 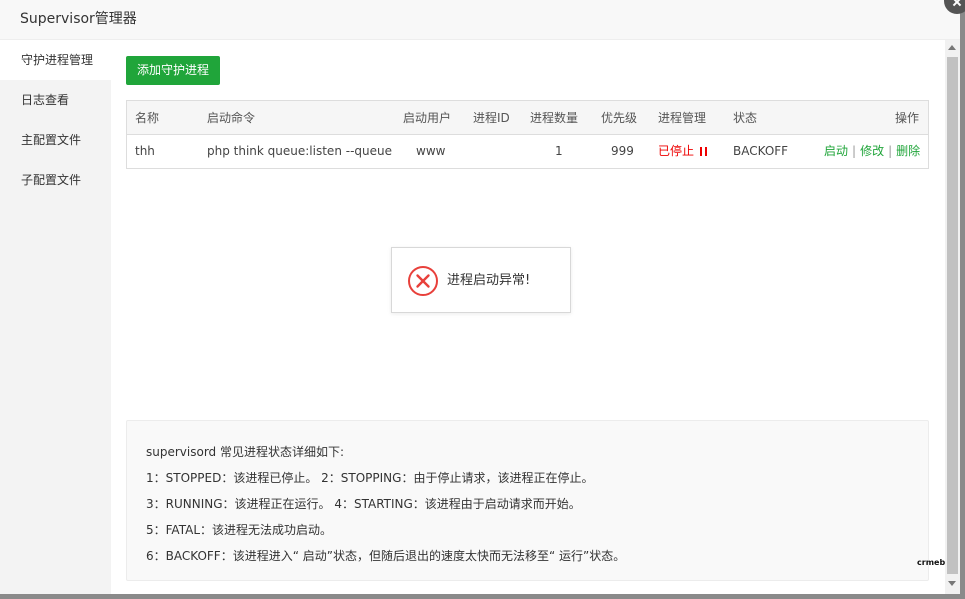 What do you see at coordinates (622, 151) in the screenshot?
I see `cell-priority: 999` at bounding box center [622, 151].